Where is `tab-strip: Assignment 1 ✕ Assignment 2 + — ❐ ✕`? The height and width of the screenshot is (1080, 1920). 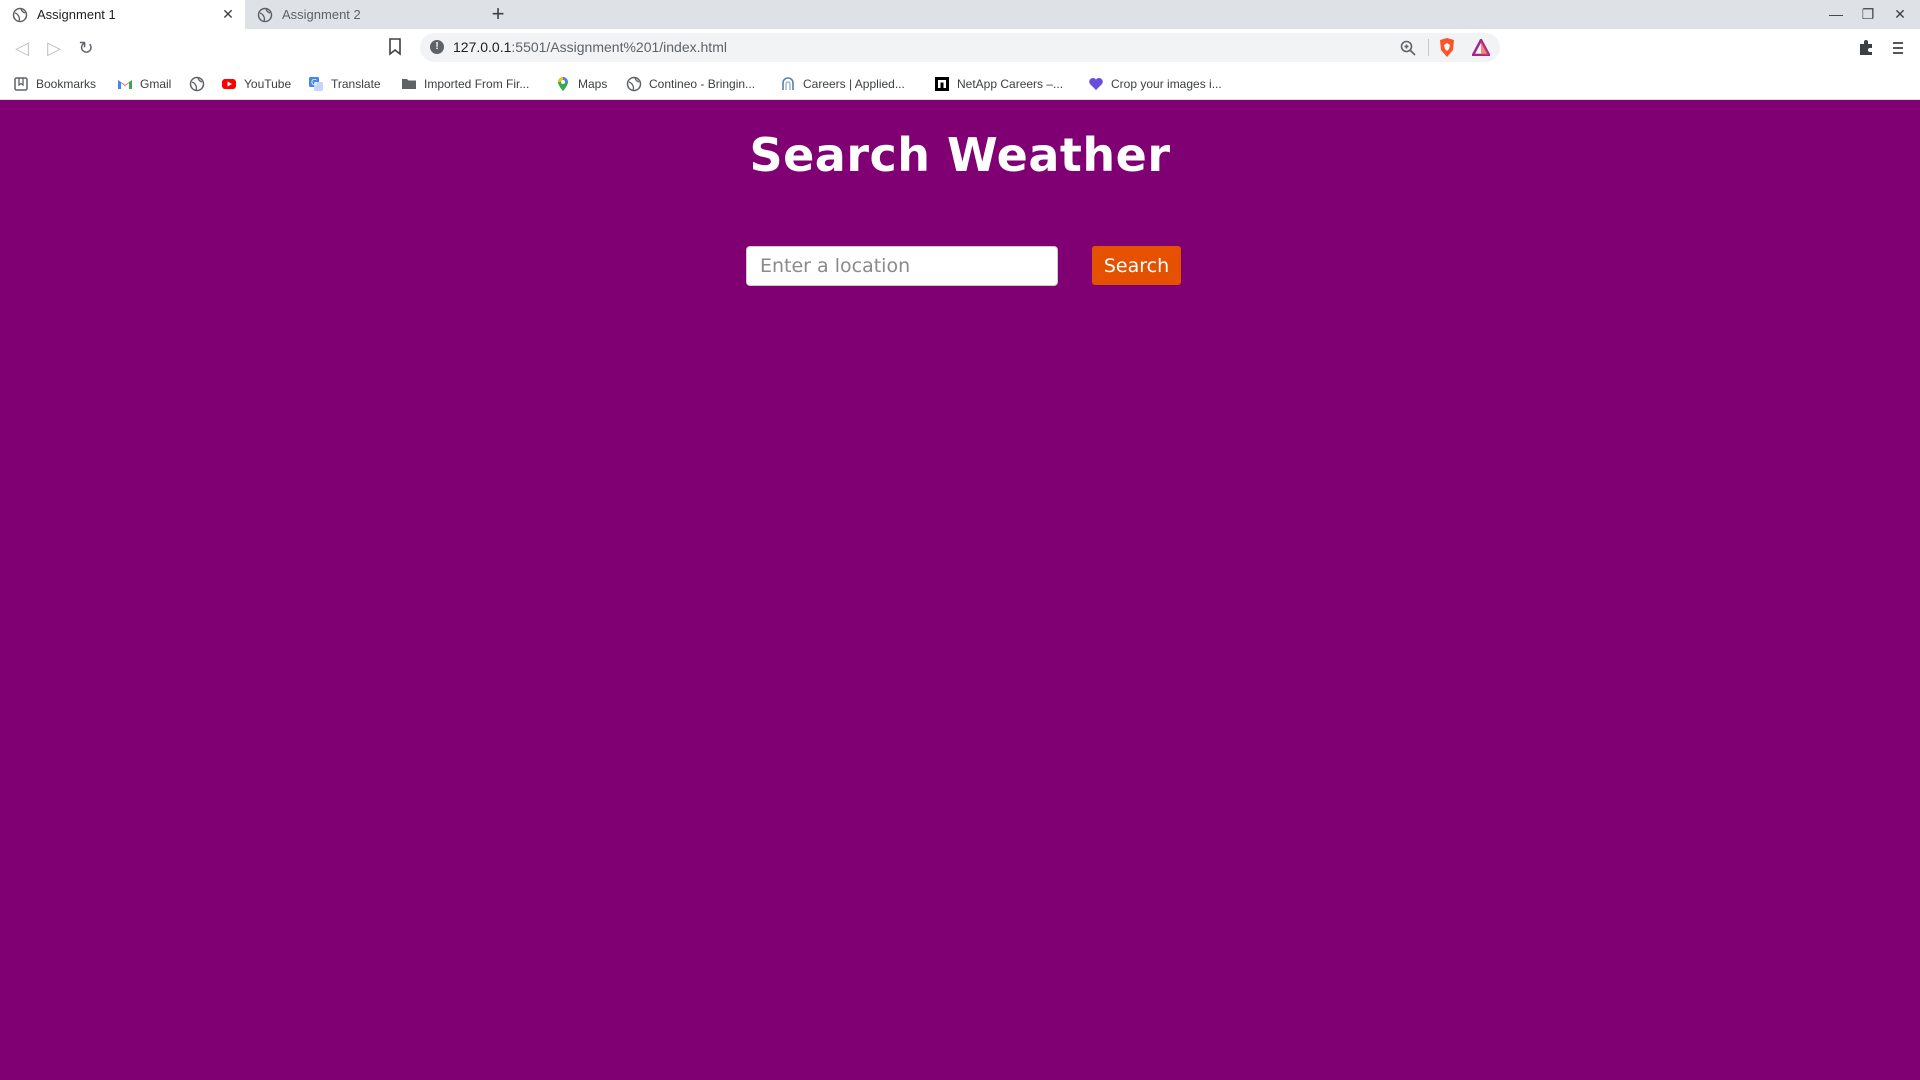
tab-strip: Assignment 1 ✕ Assignment 2 + — ❐ ✕ is located at coordinates (960, 14).